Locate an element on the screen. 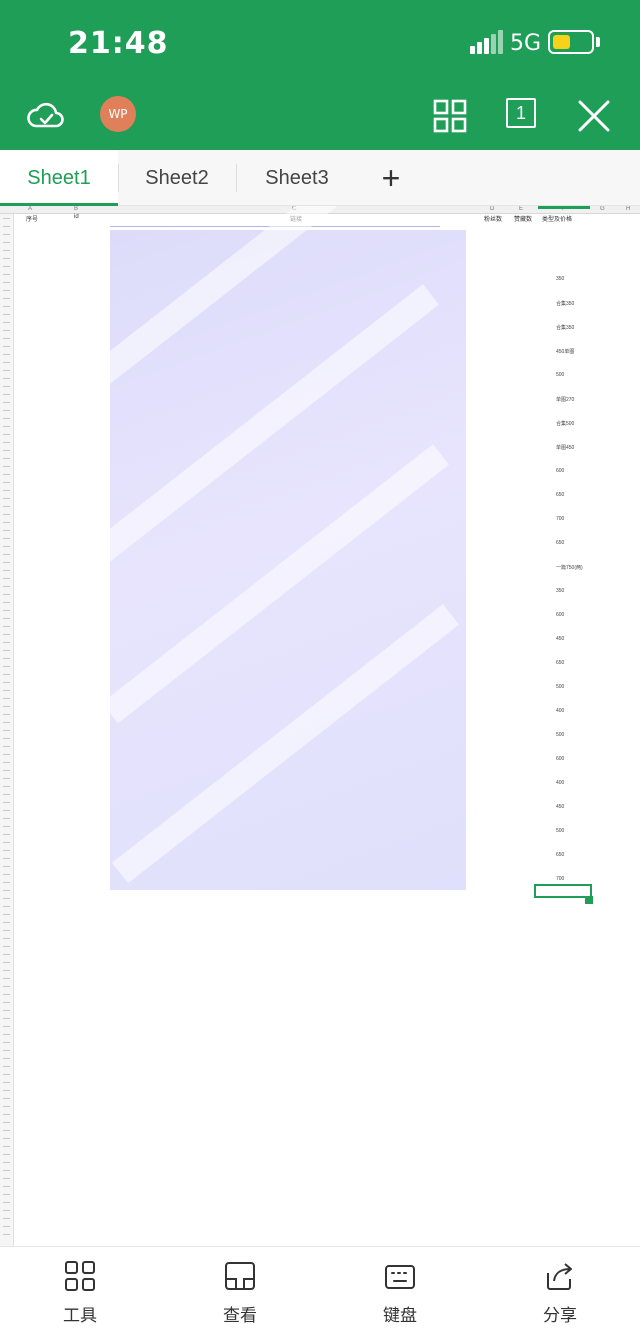  price-cell: 单图450 is located at coordinates (565, 448).